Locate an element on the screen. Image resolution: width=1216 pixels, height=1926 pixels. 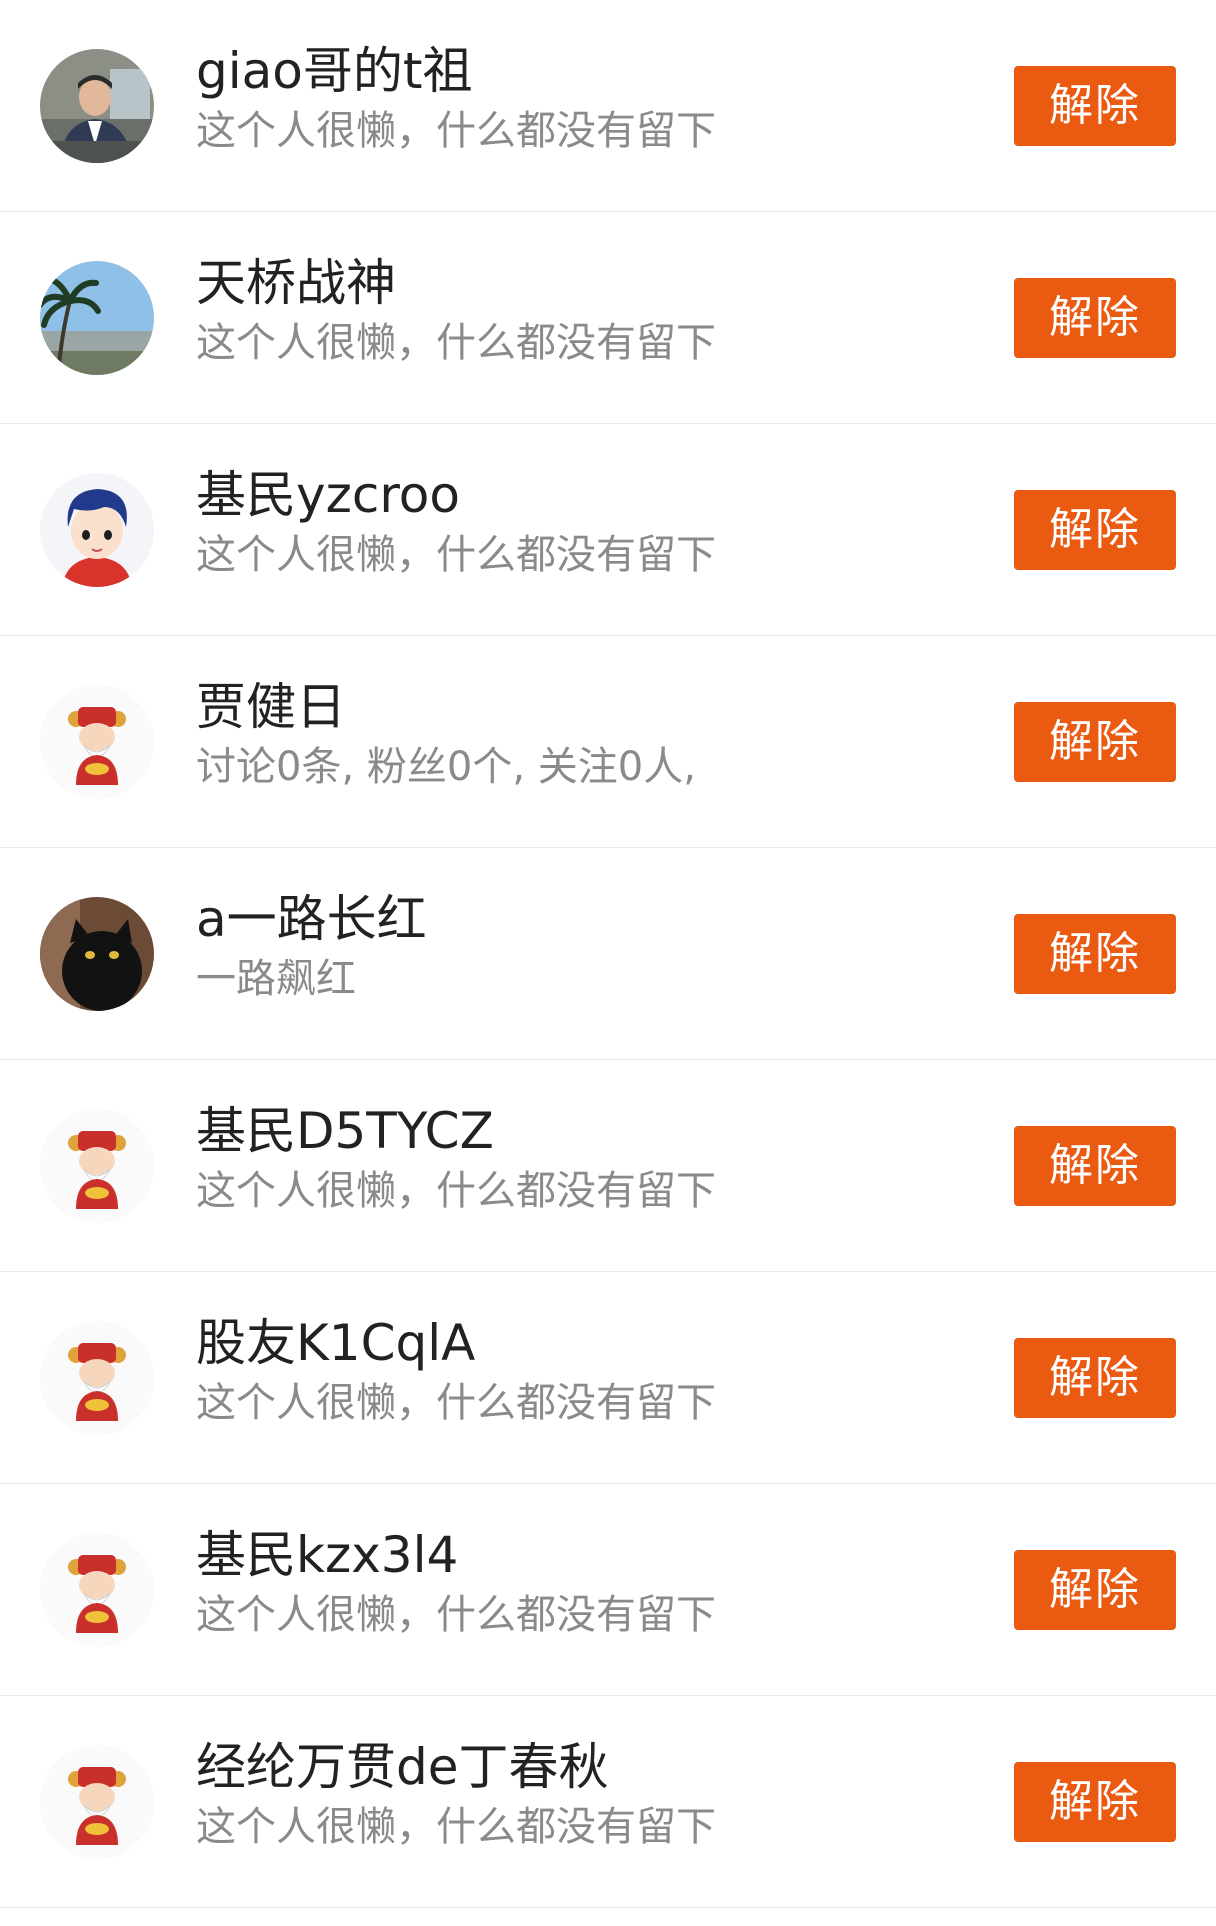
list-item: 股友K1CqlA 这个人很懒，什么都没有留下 解除 is located at coordinates (608, 1378).